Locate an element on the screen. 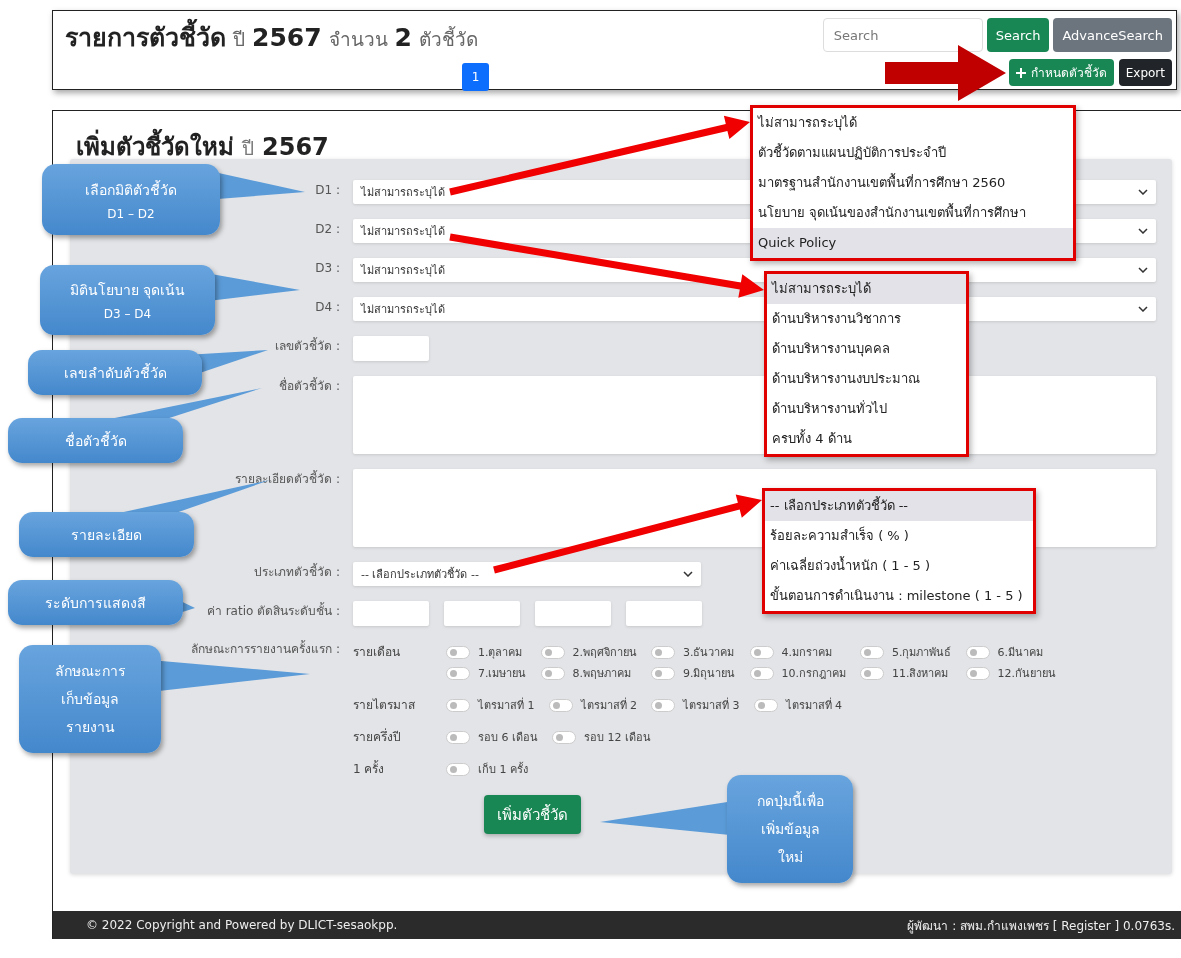  toggle-label: 12.กันยายน is located at coordinates (1026, 674).